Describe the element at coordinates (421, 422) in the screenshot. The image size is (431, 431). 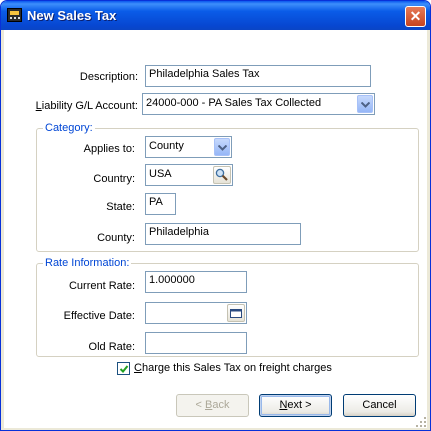
I see `resize-grip-icon` at that location.